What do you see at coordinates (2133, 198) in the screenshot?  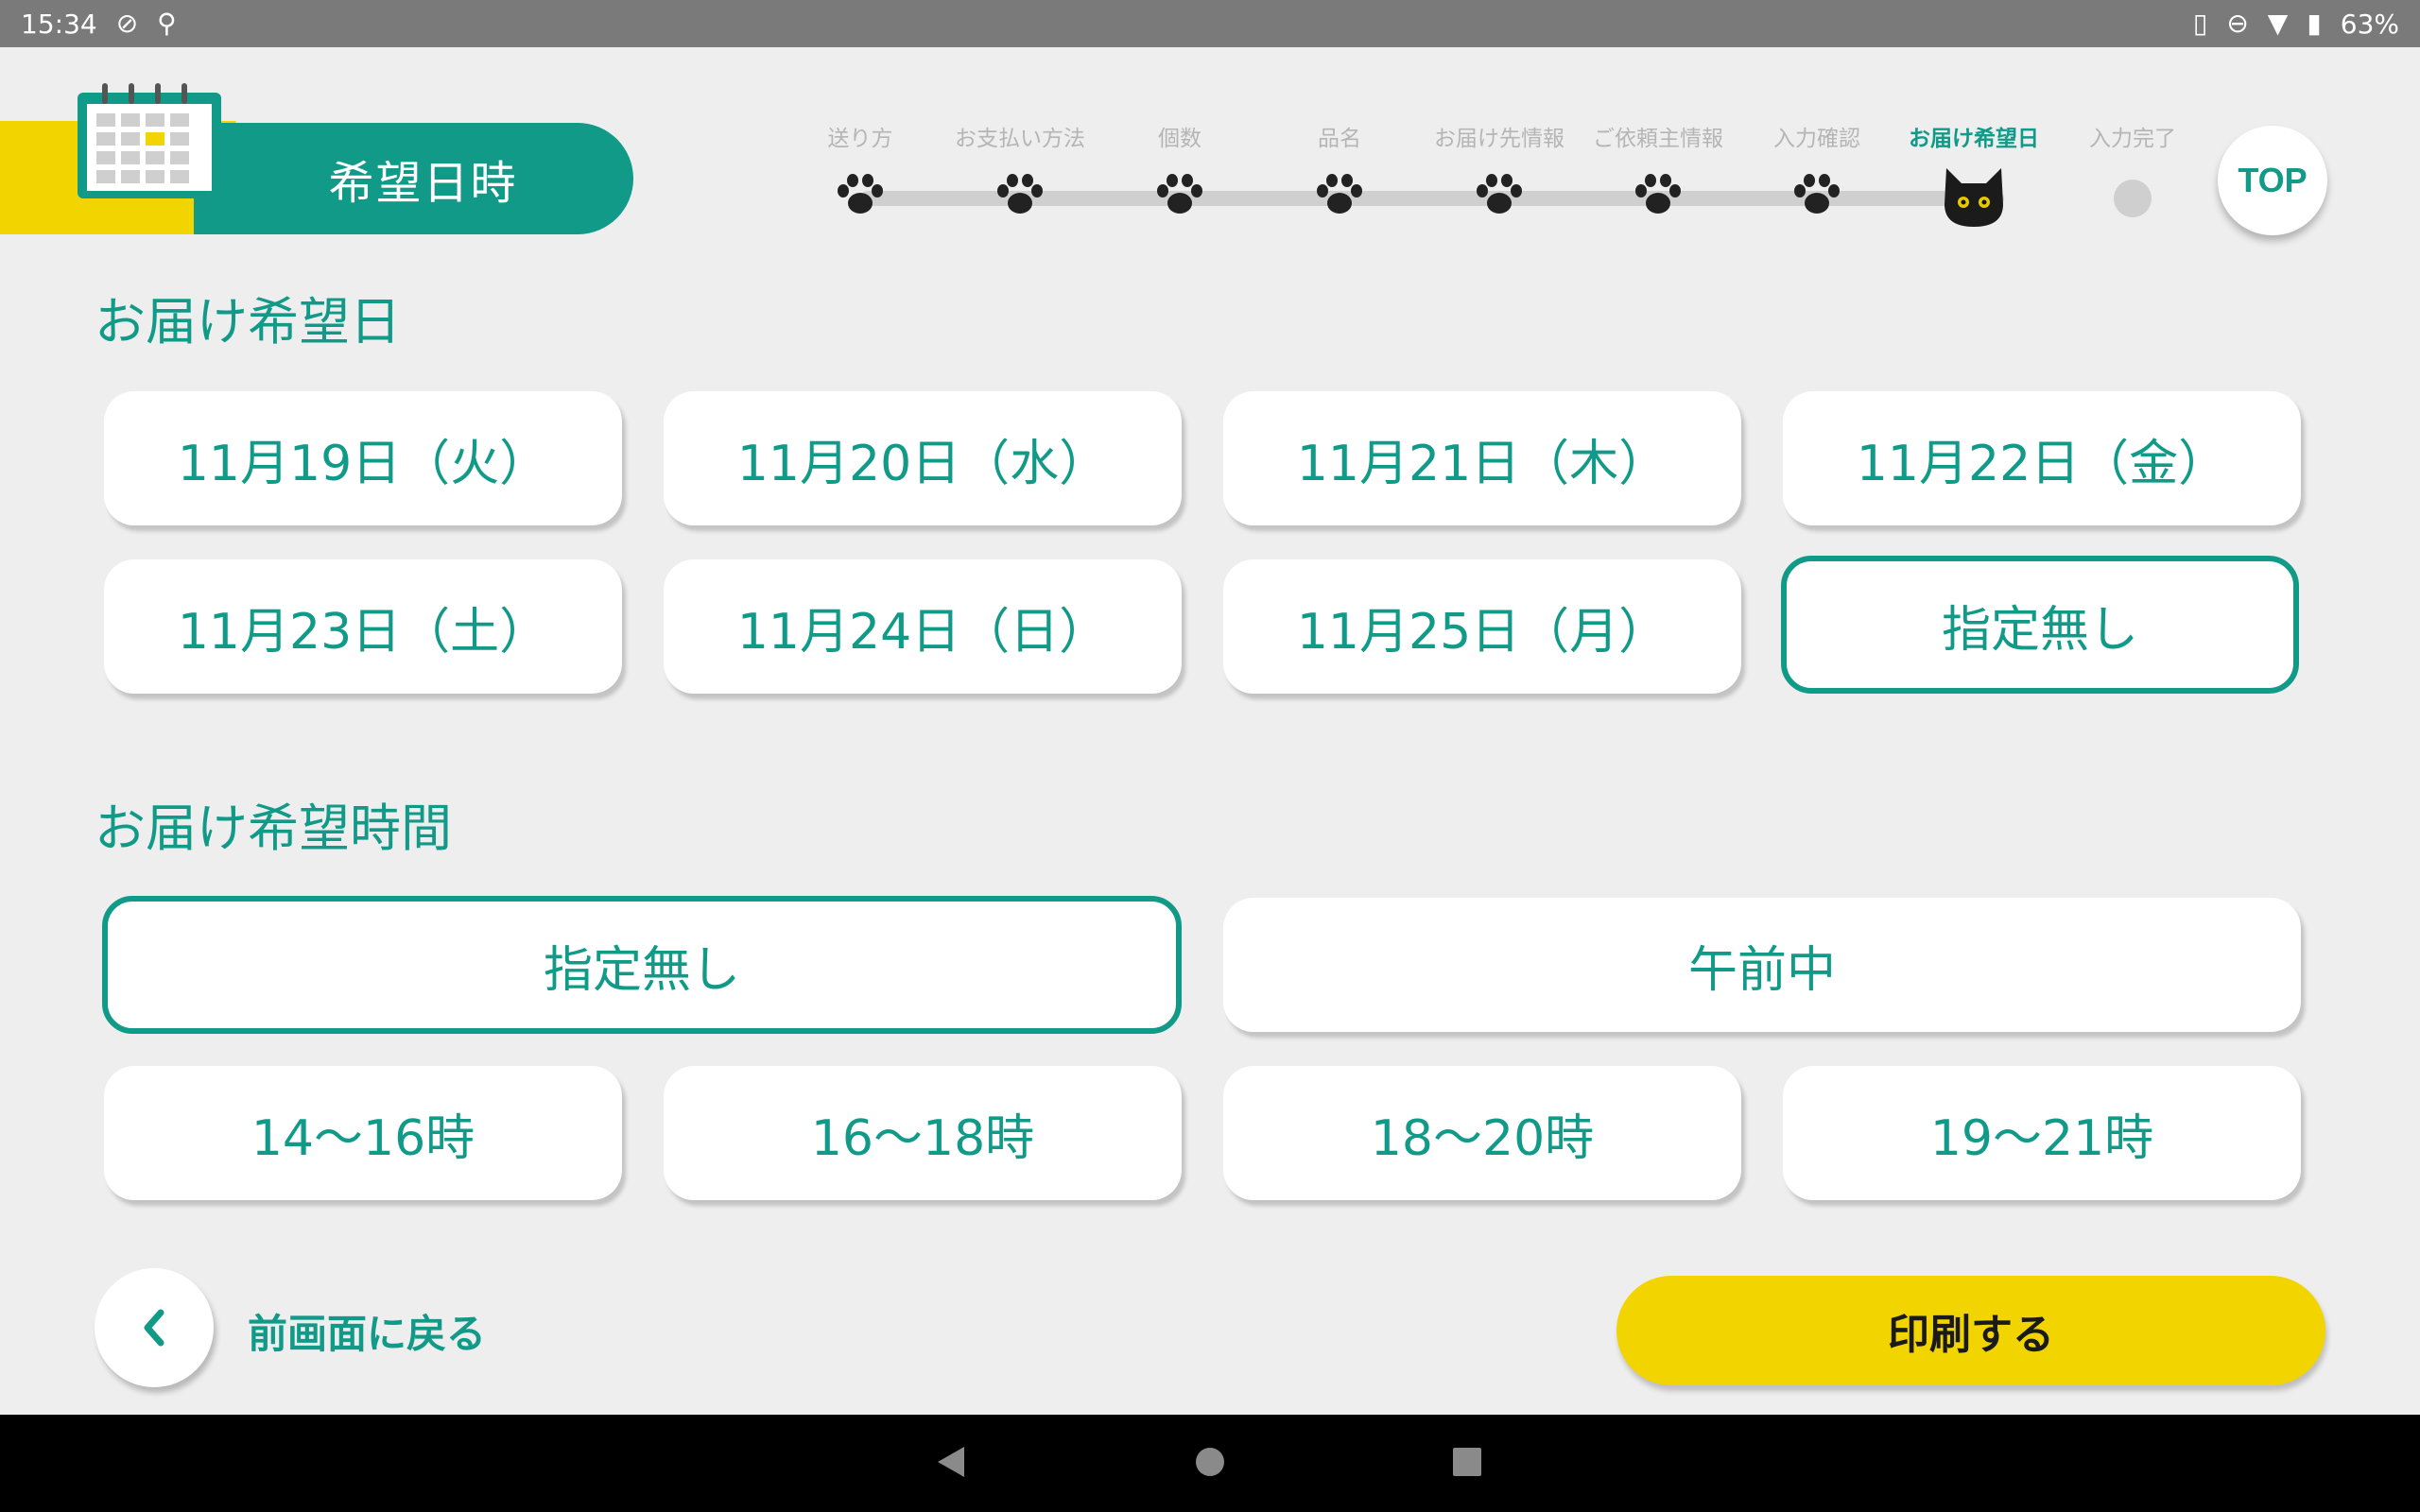 I see `step-pending-dot` at bounding box center [2133, 198].